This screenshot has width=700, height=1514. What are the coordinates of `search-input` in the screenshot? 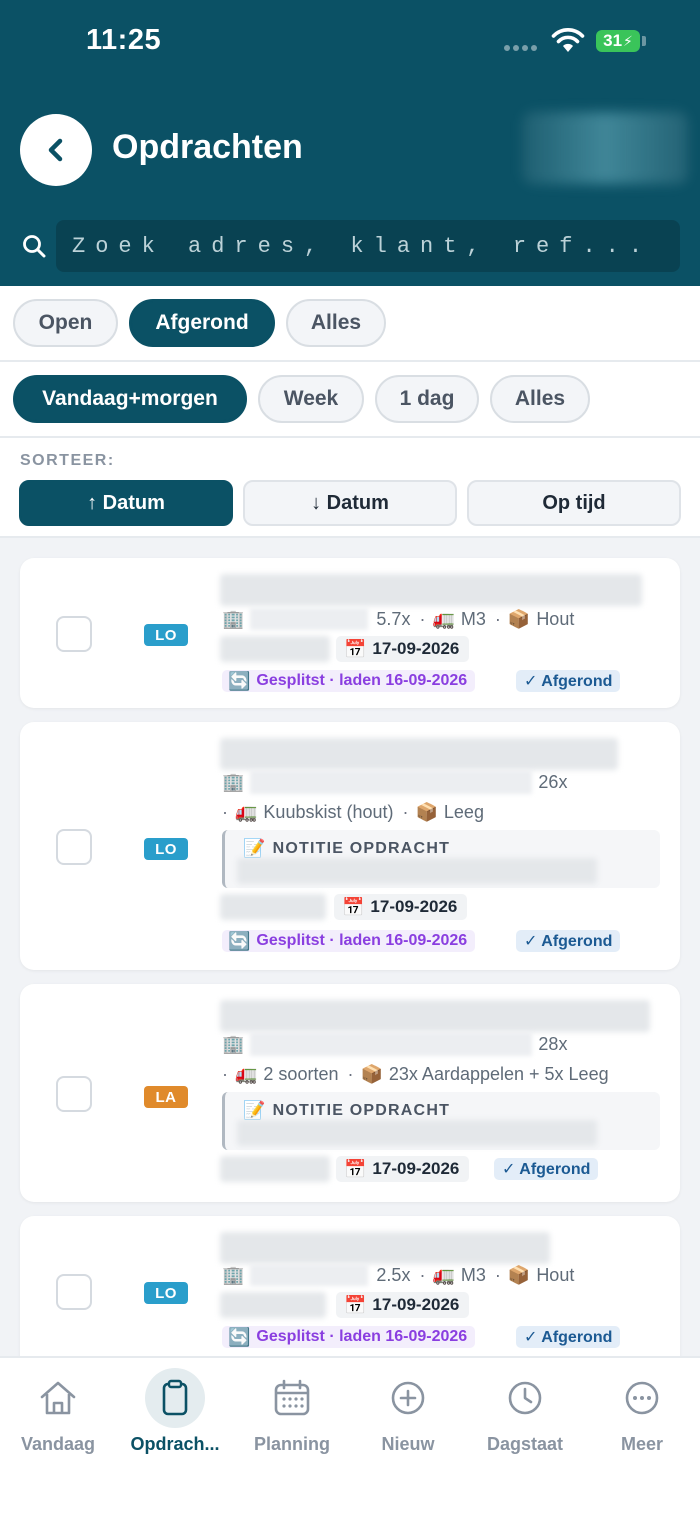 It's located at (368, 246).